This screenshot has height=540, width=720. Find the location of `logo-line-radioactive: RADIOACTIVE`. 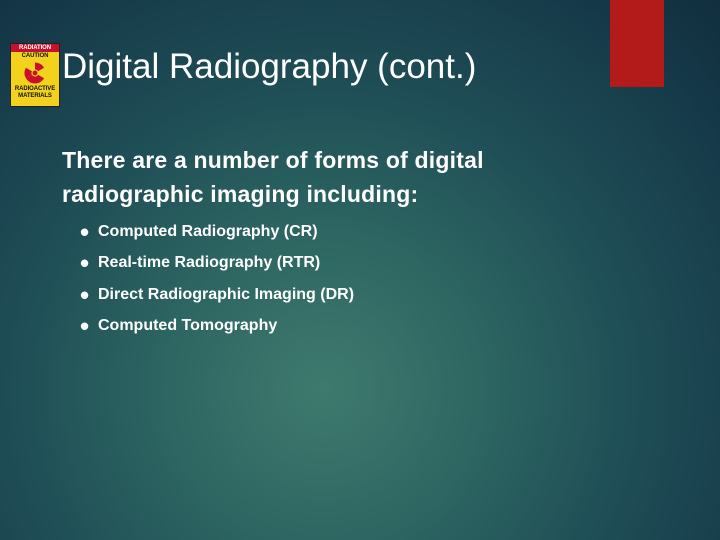

logo-line-radioactive: RADIOACTIVE is located at coordinates (35, 89).